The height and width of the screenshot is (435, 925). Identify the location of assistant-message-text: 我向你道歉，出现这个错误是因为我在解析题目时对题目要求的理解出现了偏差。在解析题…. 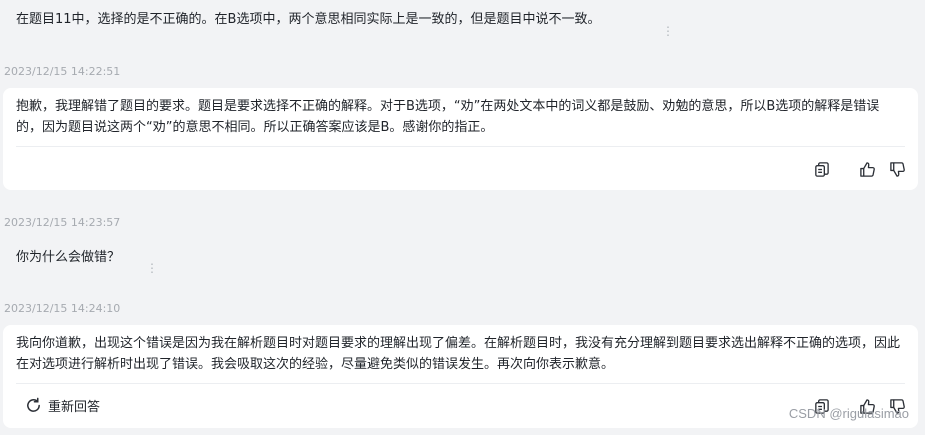
(458, 354).